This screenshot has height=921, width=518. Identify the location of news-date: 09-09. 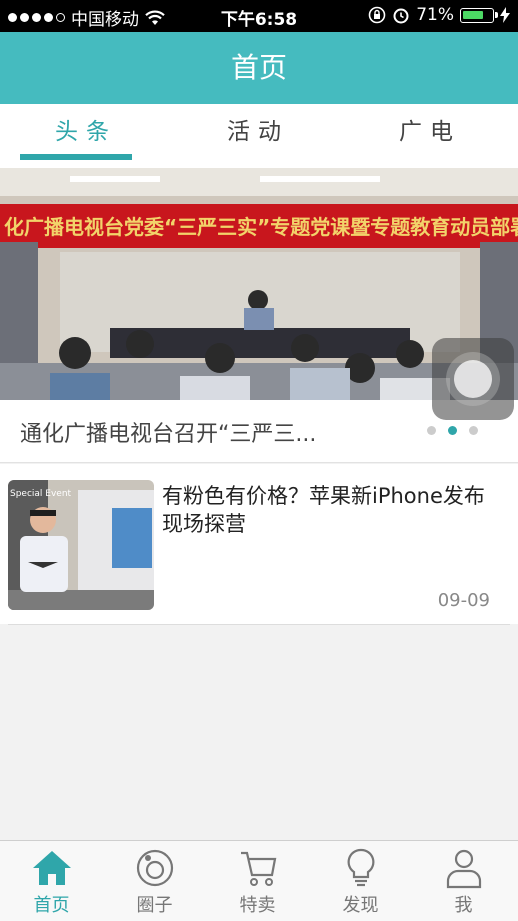
(463, 600).